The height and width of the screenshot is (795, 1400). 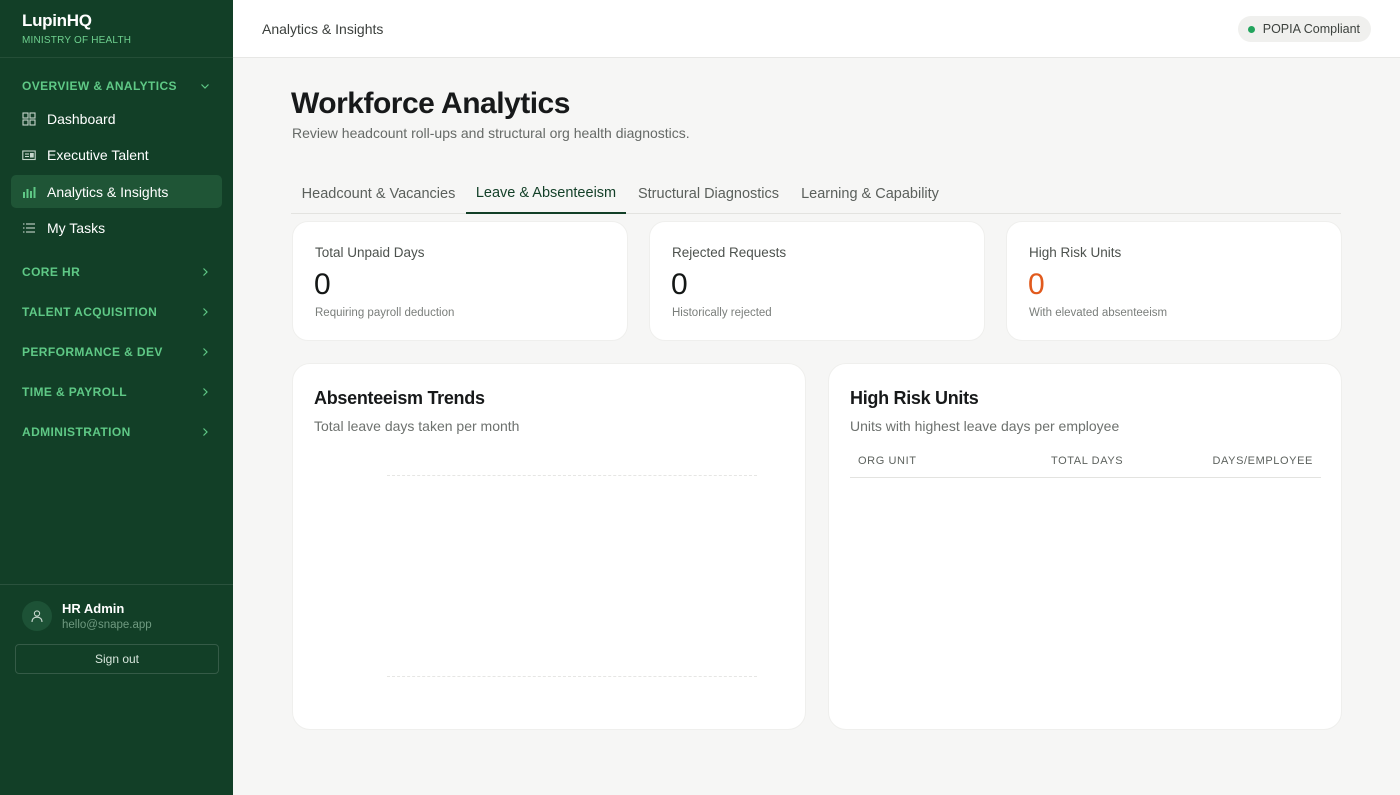 I want to click on section-talent-acquisition: TALENT ACQUISITION, so click(x=117, y=312).